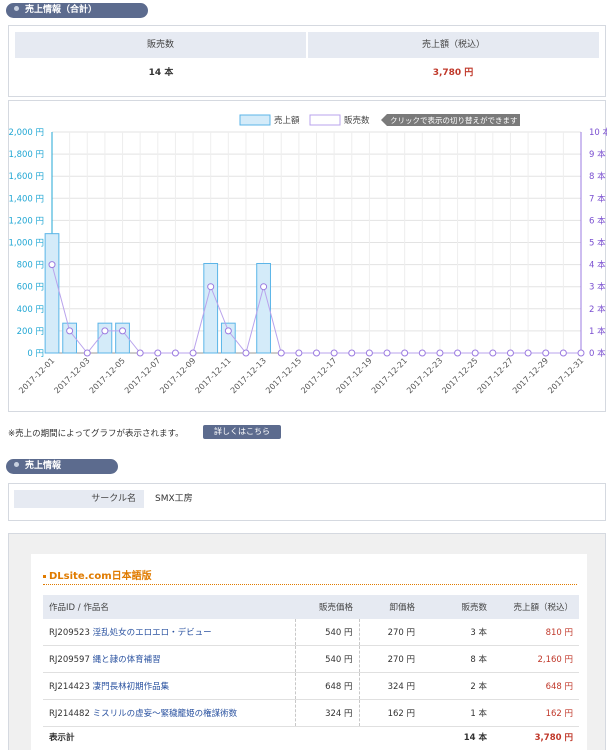  Describe the element at coordinates (161, 73) in the screenshot. I see `sales-count-value: 14 本` at that location.